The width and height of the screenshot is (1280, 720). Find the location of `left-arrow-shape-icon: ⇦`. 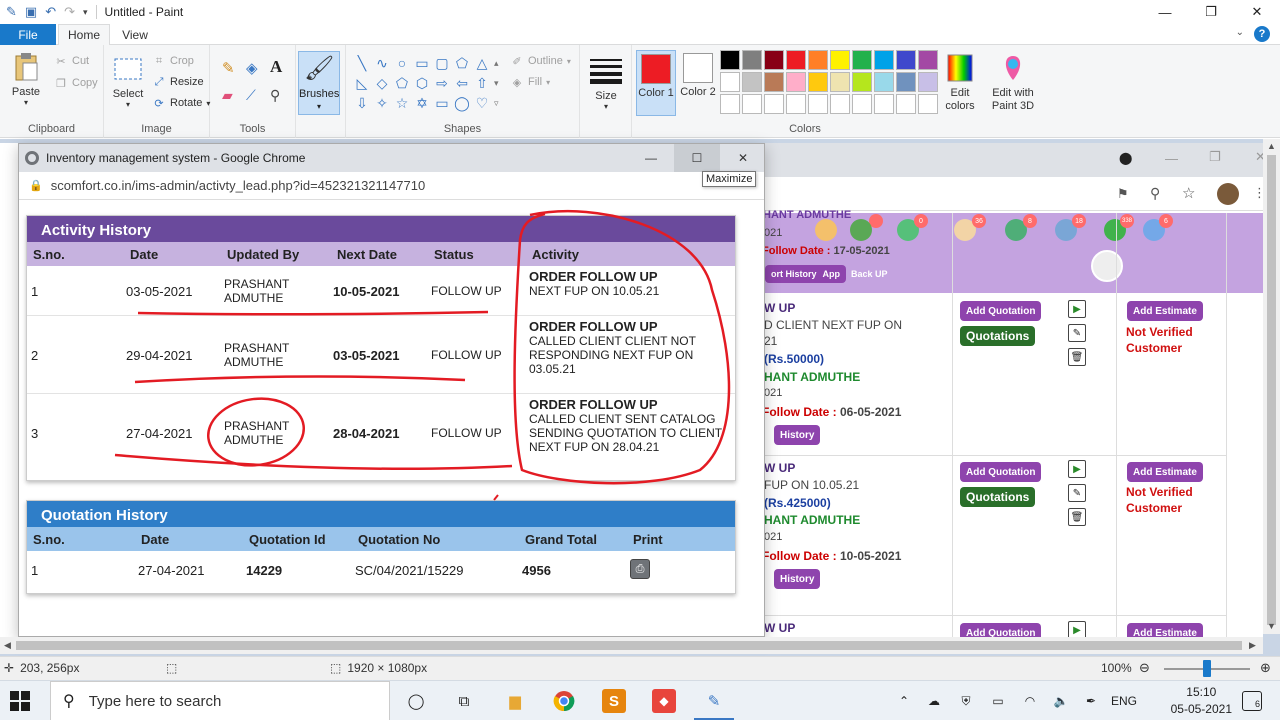

left-arrow-shape-icon: ⇦ is located at coordinates (462, 83).